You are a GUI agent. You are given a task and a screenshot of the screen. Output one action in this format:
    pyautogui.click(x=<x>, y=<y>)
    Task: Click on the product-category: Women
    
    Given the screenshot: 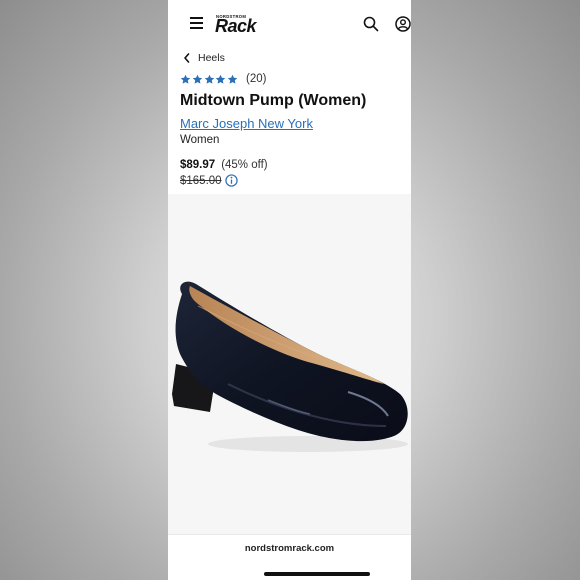 What is the action you would take?
    pyautogui.click(x=200, y=140)
    